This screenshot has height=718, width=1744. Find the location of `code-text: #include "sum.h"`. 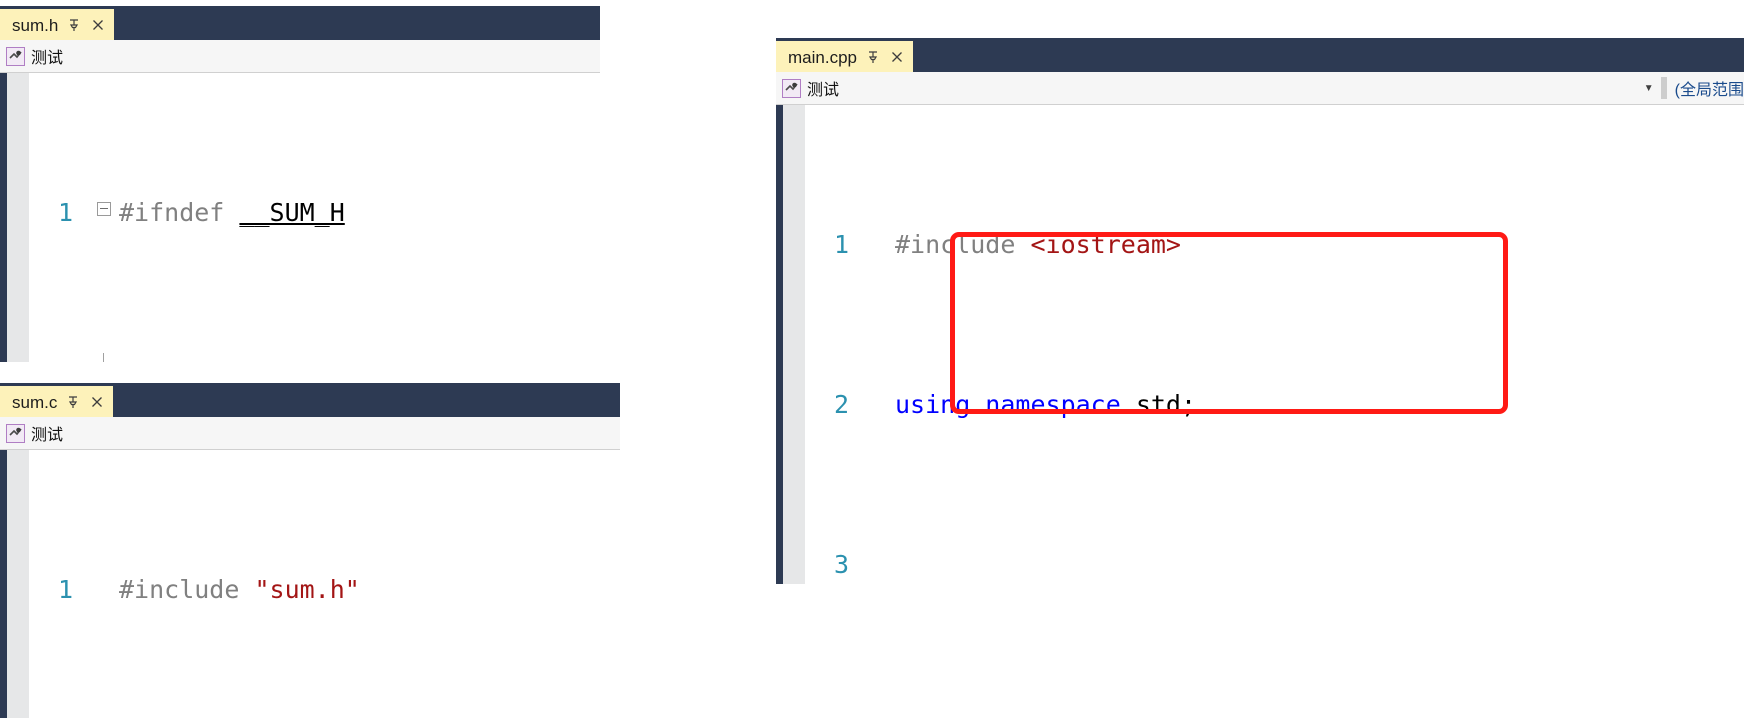

code-text: #include "sum.h" is located at coordinates (239, 589).